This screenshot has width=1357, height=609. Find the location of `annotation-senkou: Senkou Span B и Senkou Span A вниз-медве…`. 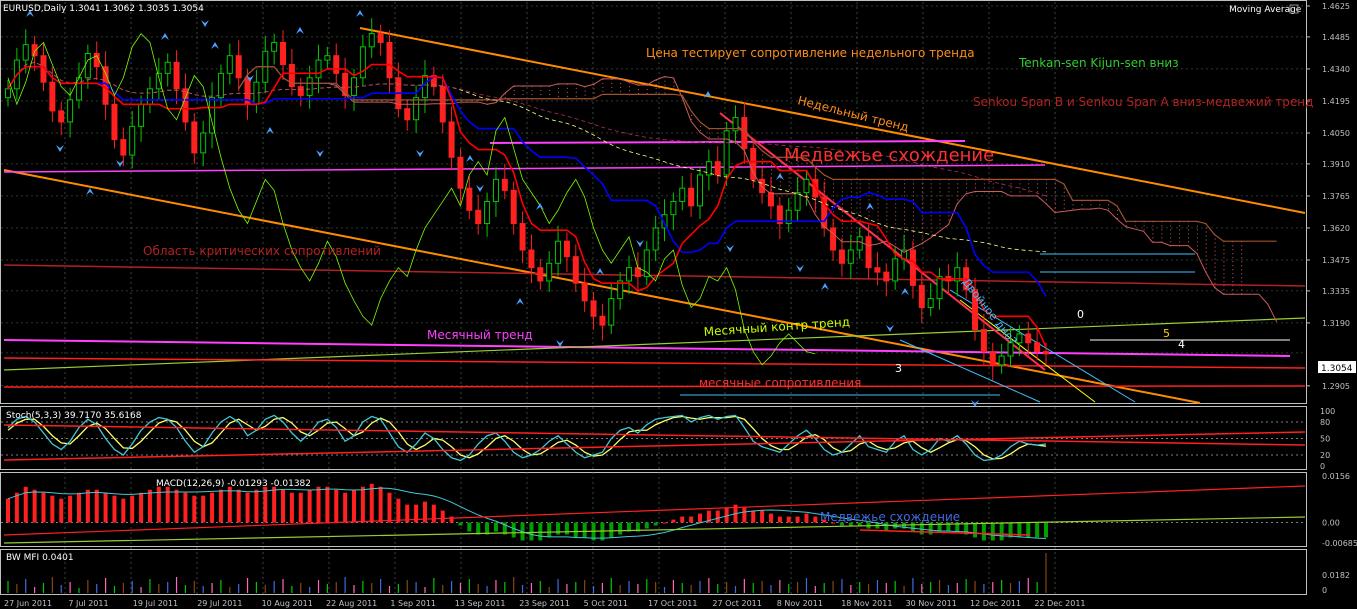

annotation-senkou: Senkou Span B и Senkou Span A вниз-медве… is located at coordinates (1143, 102).